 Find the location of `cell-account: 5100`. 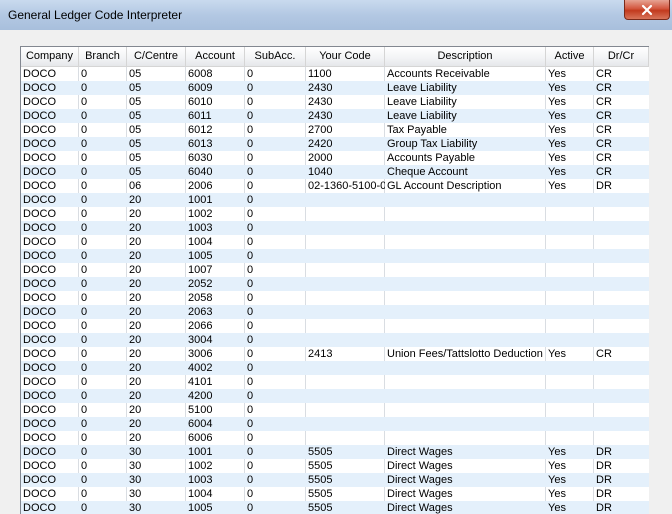

cell-account: 5100 is located at coordinates (215, 410).